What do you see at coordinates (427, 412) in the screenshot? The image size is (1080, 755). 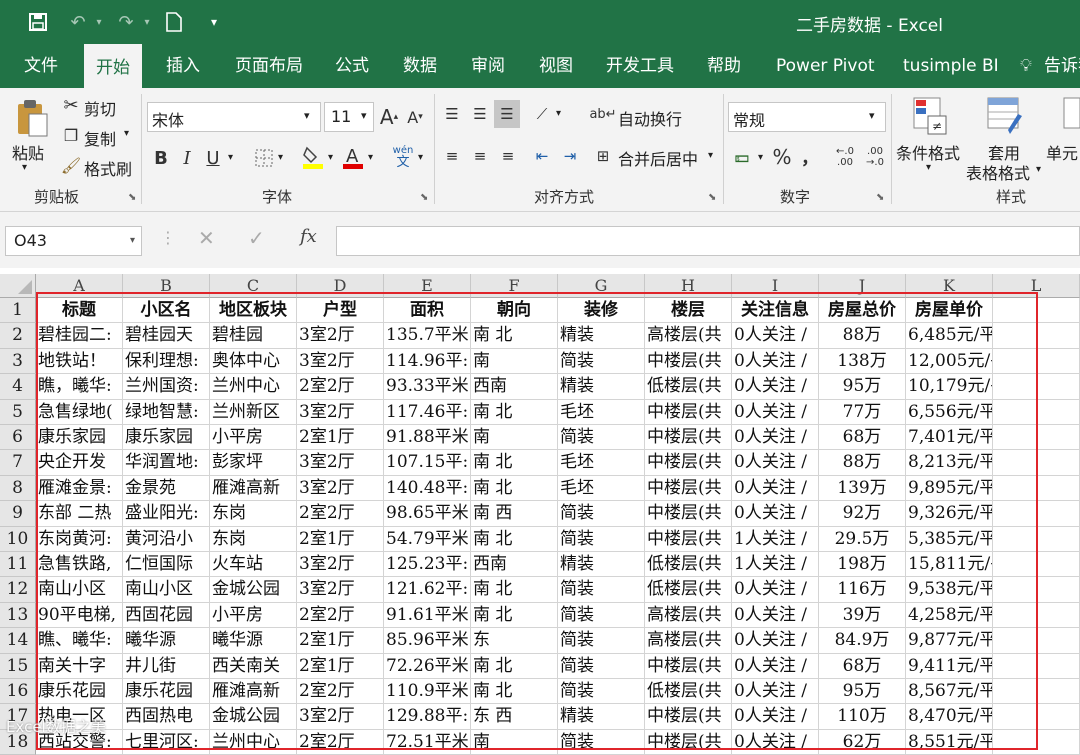 I see `cell-E5: 117.46平:` at bounding box center [427, 412].